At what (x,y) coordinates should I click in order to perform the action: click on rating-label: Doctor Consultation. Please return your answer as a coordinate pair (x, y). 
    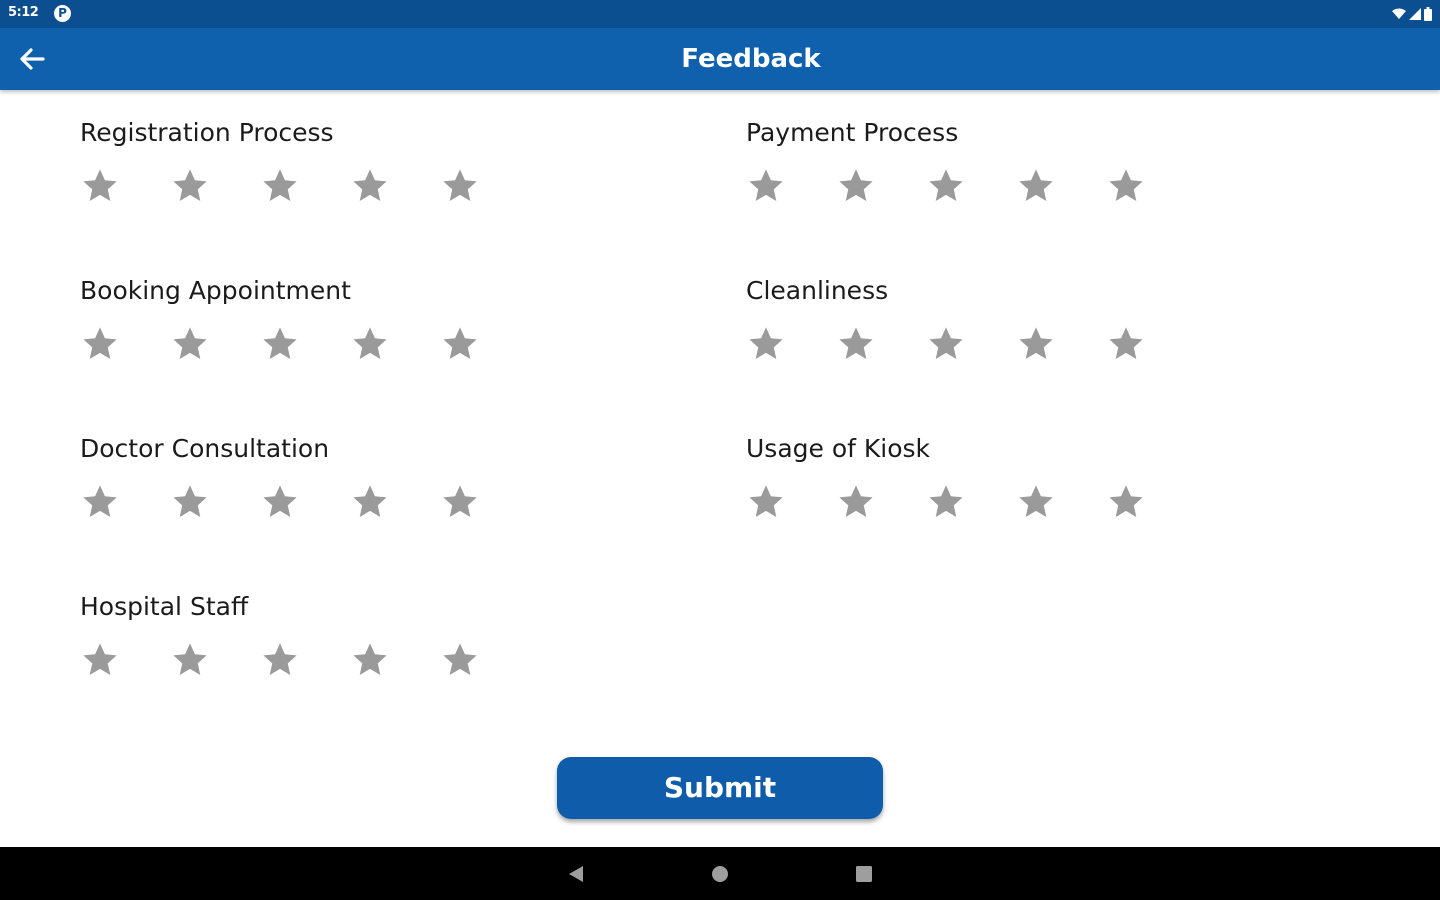
    Looking at the image, I should click on (205, 448).